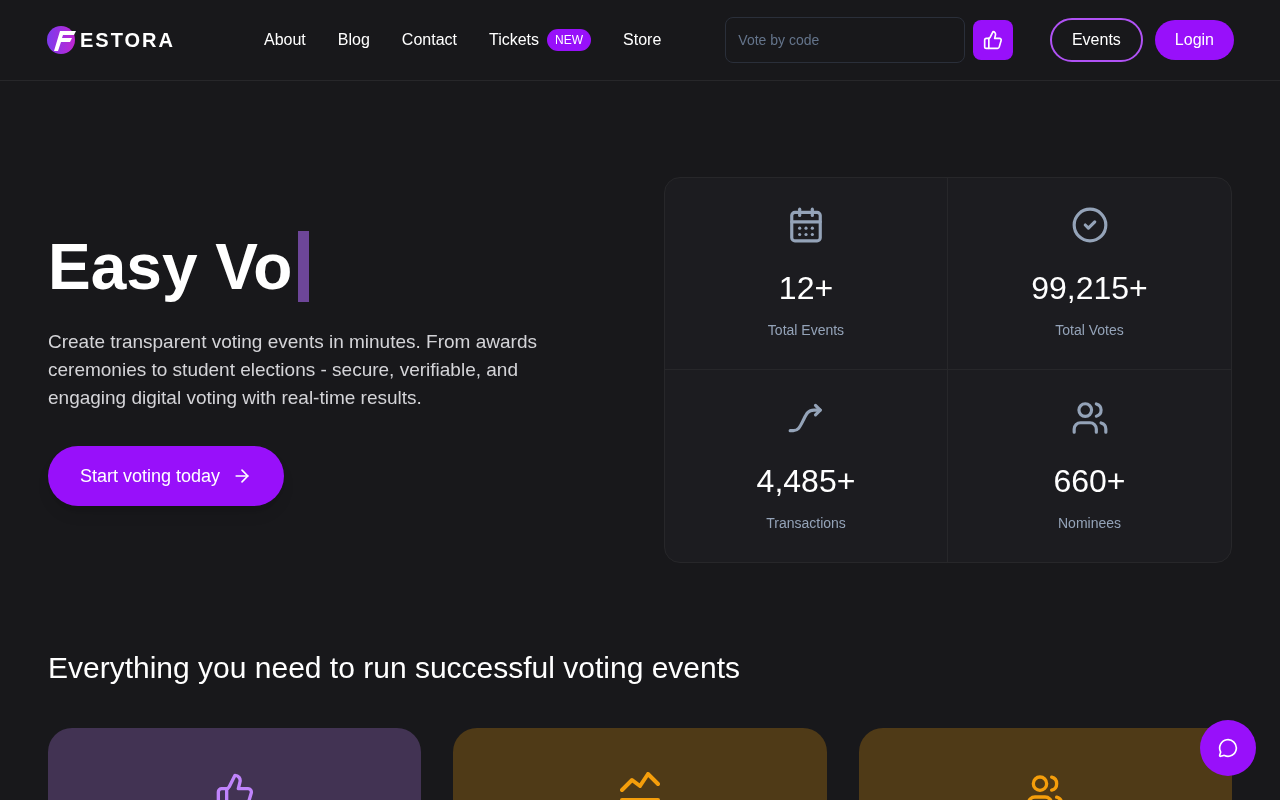 This screenshot has height=800, width=1280. I want to click on hero-description: Create transparent voting events in minutes. From awards ceremonies to student elections - secure, verifiable, and engaging digital voting with real-time results., so click(293, 370).